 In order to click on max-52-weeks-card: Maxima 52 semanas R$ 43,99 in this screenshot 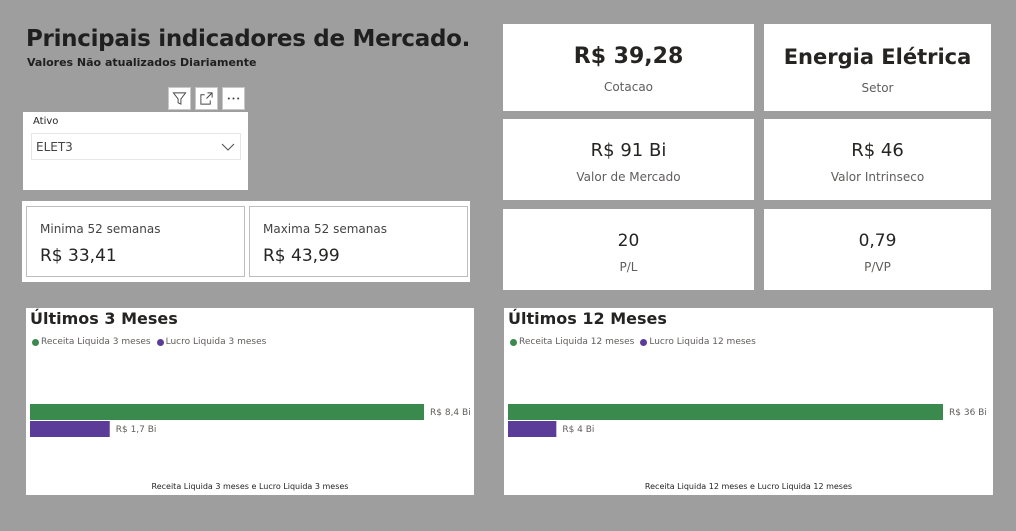, I will do `click(358, 241)`.